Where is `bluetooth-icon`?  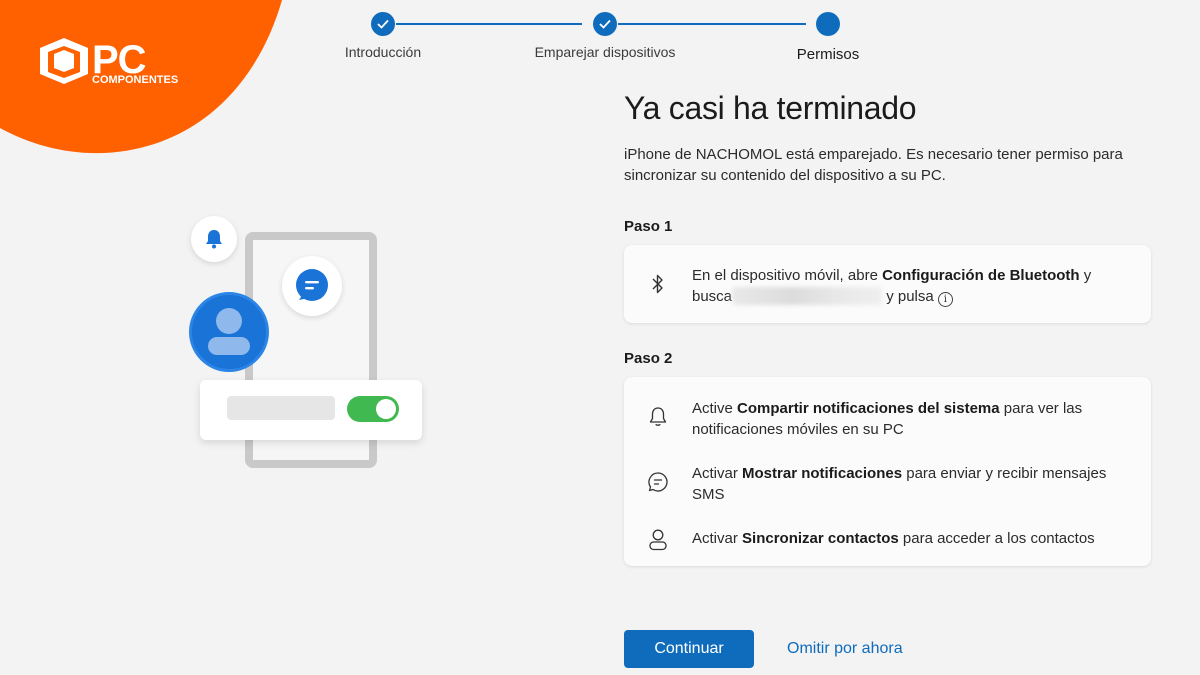 bluetooth-icon is located at coordinates (658, 286).